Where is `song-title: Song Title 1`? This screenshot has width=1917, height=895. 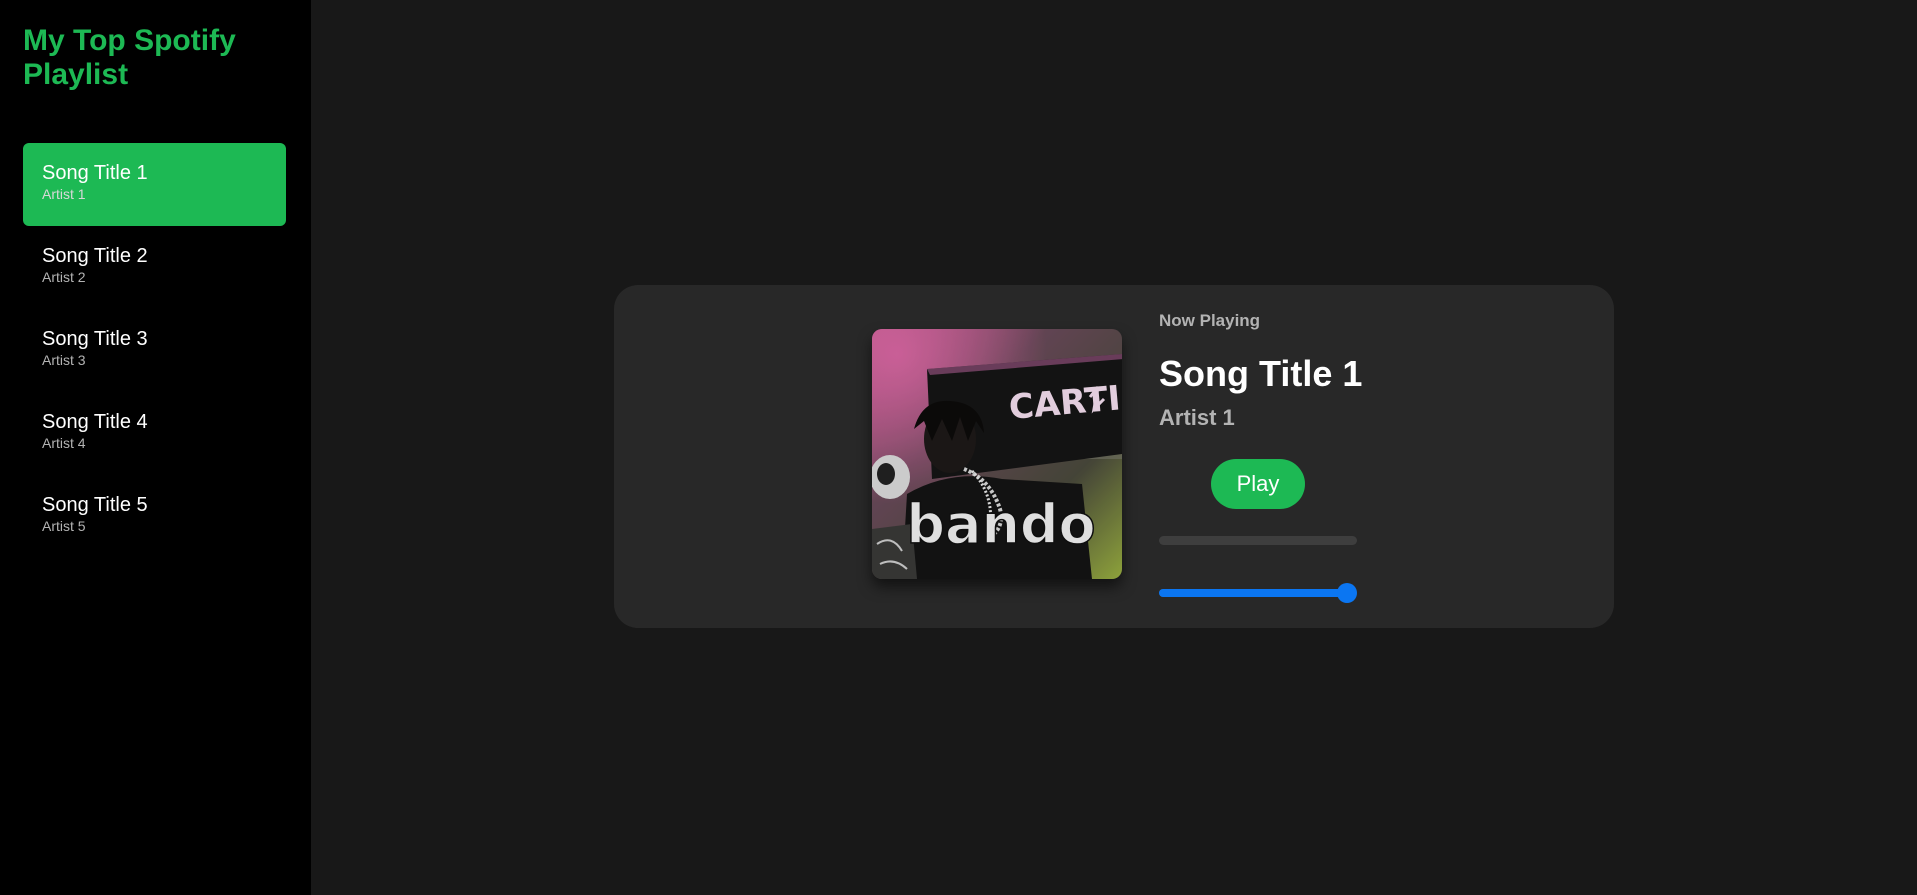
song-title: Song Title 1 is located at coordinates (95, 173).